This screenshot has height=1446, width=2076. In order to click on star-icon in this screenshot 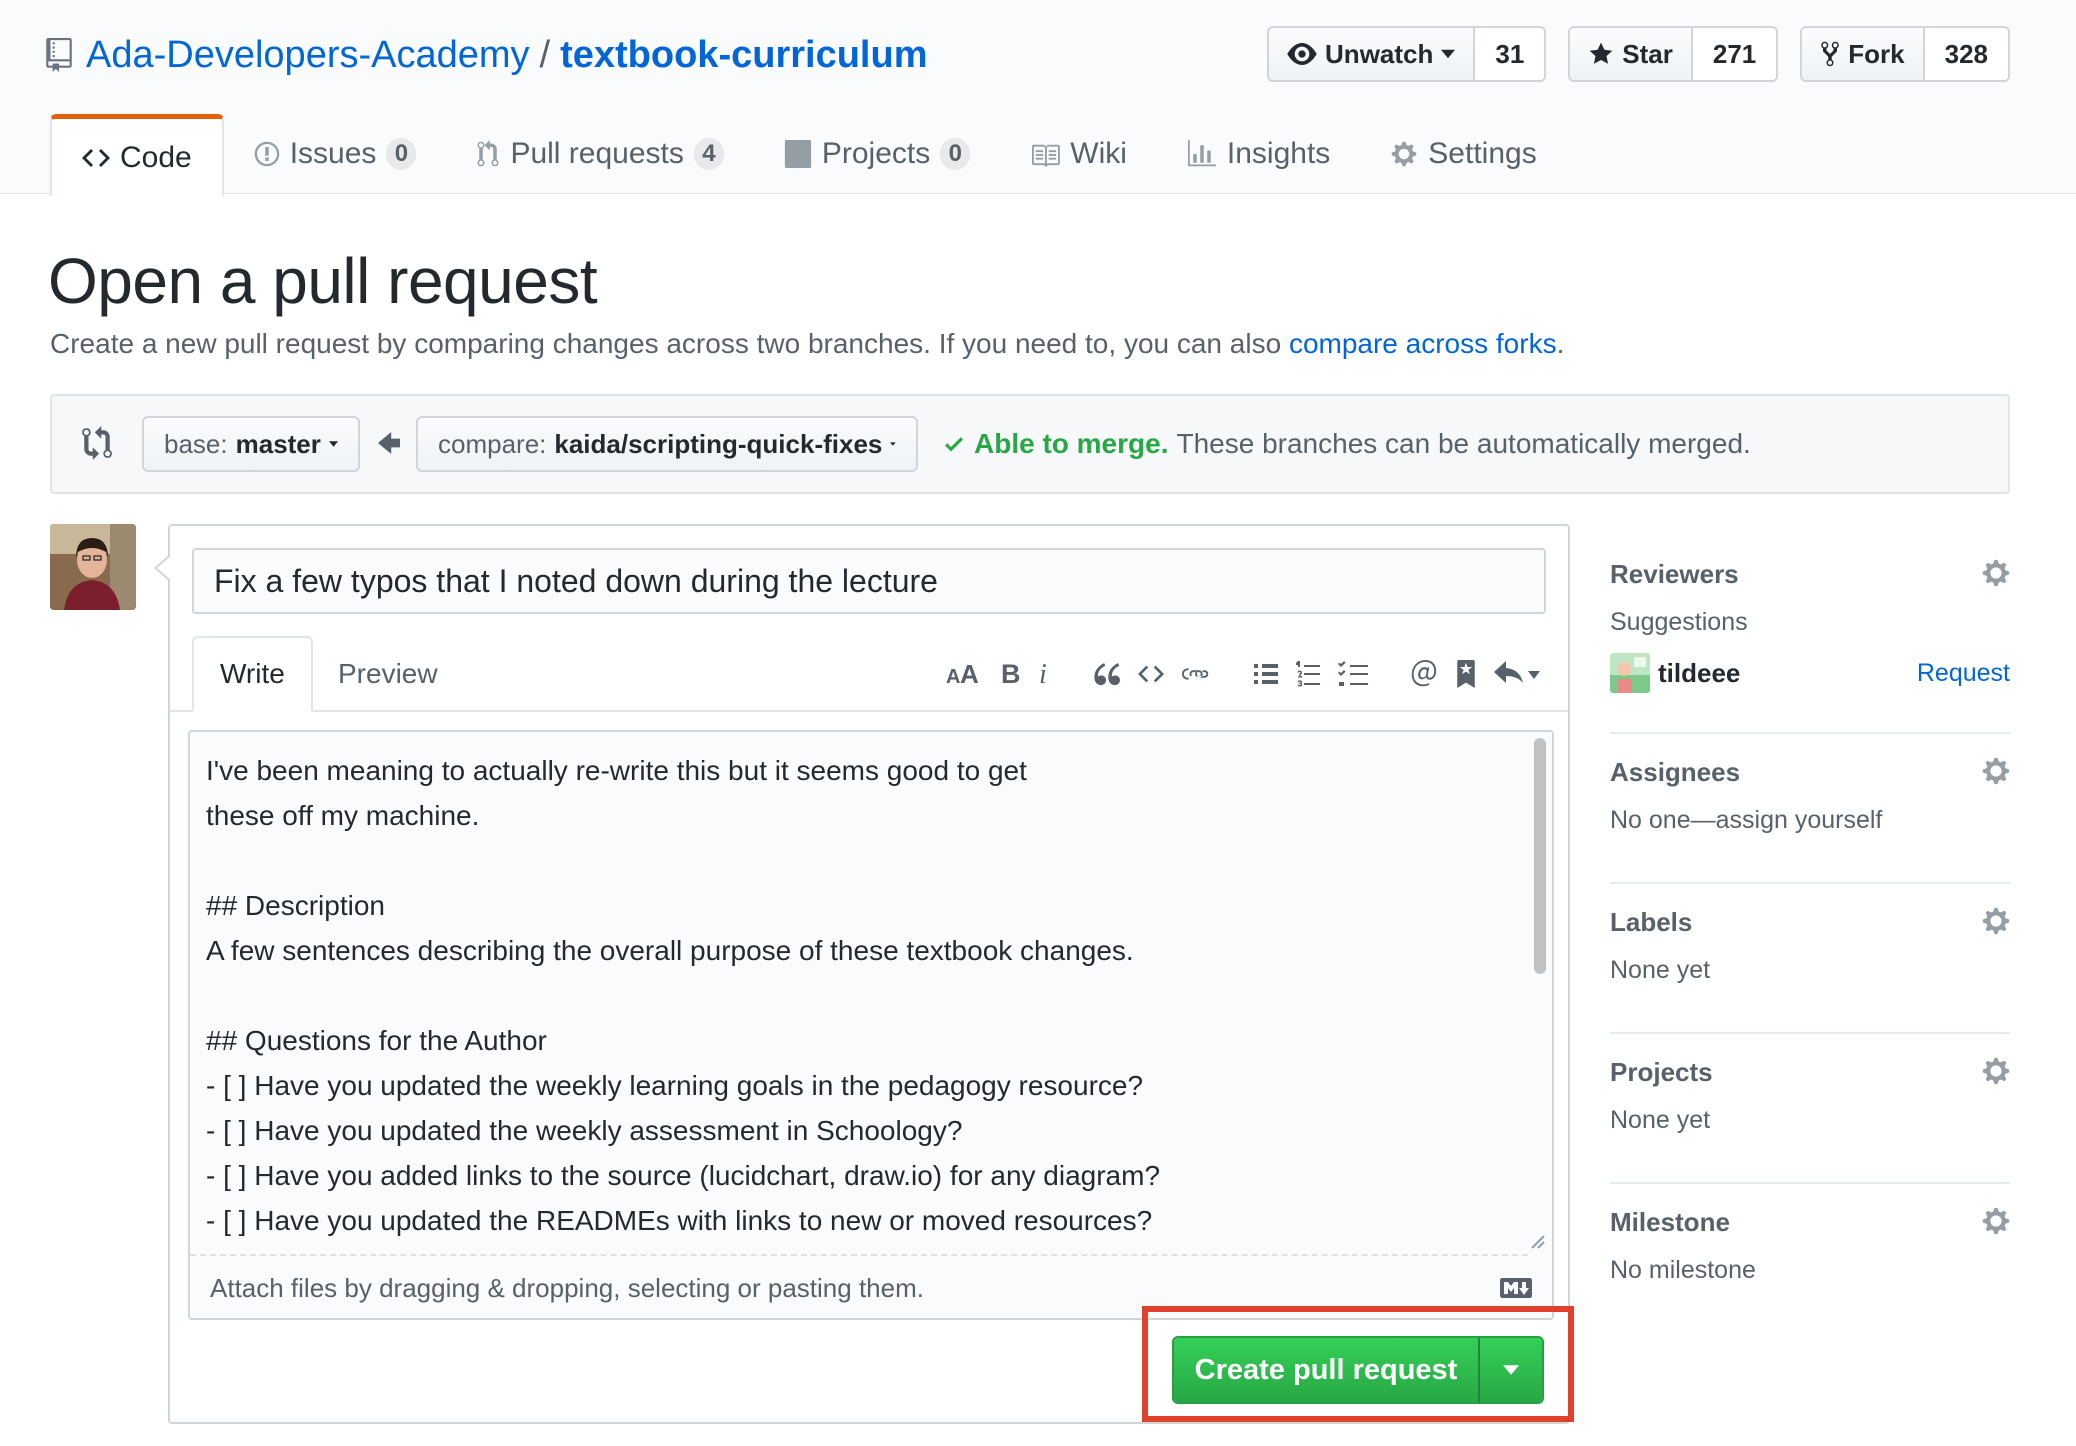, I will do `click(1601, 53)`.